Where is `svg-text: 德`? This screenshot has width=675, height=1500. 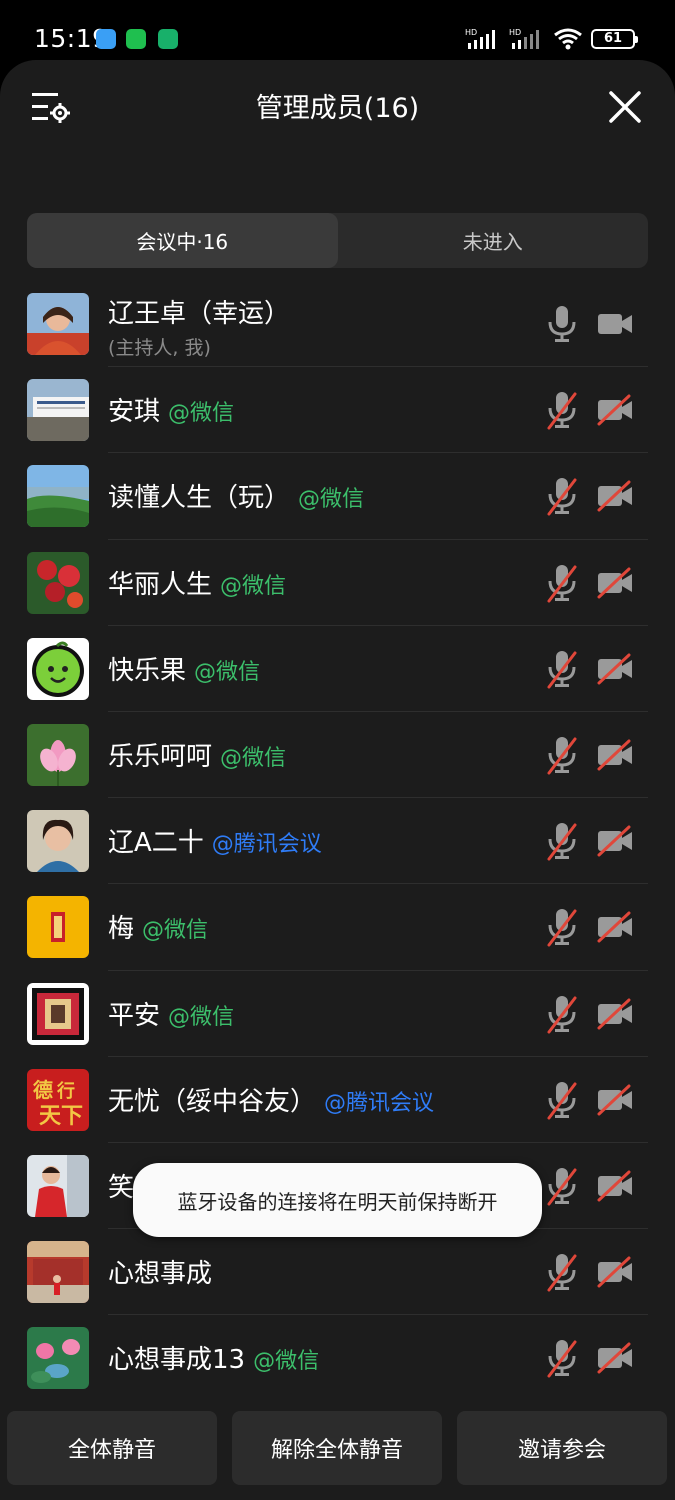 svg-text: 德 is located at coordinates (43, 1090).